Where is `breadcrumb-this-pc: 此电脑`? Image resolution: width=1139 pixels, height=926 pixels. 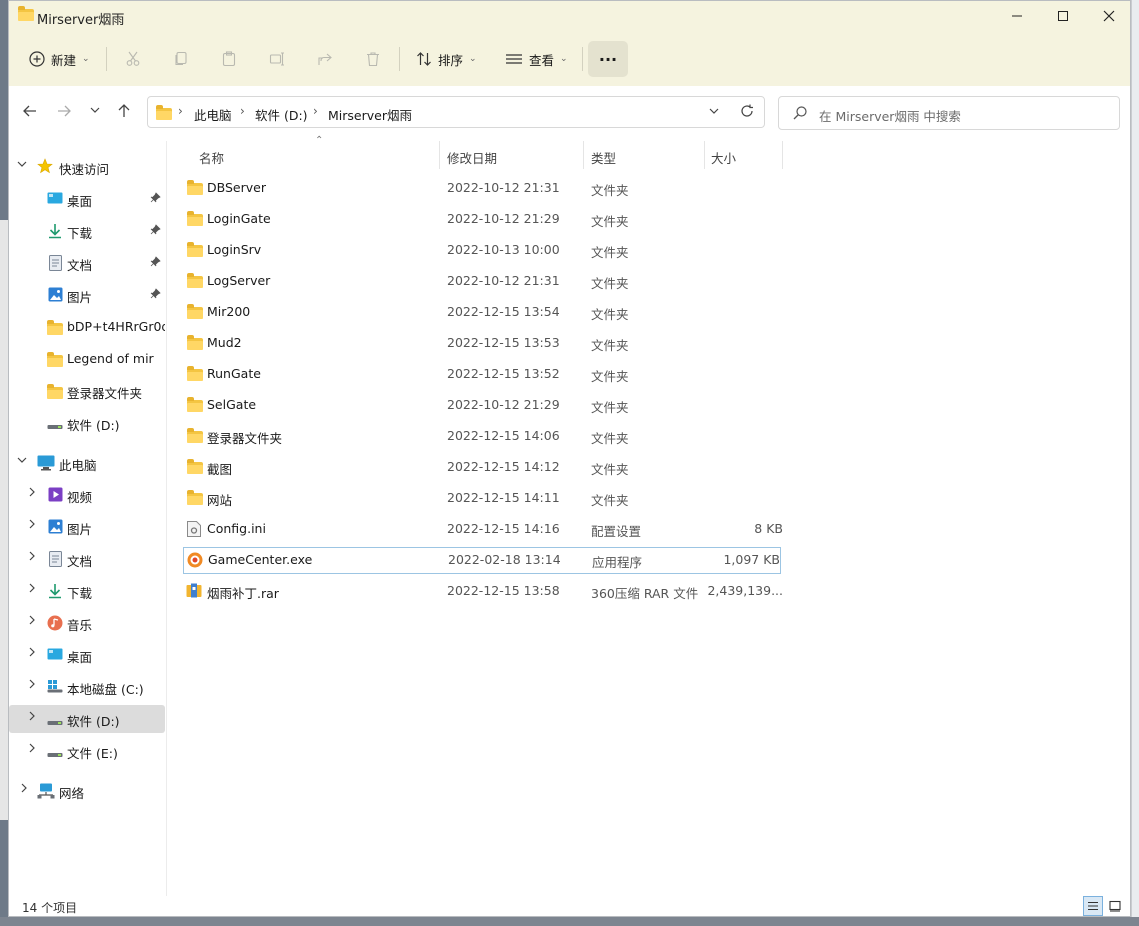
breadcrumb-this-pc: 此电脑 is located at coordinates (213, 114).